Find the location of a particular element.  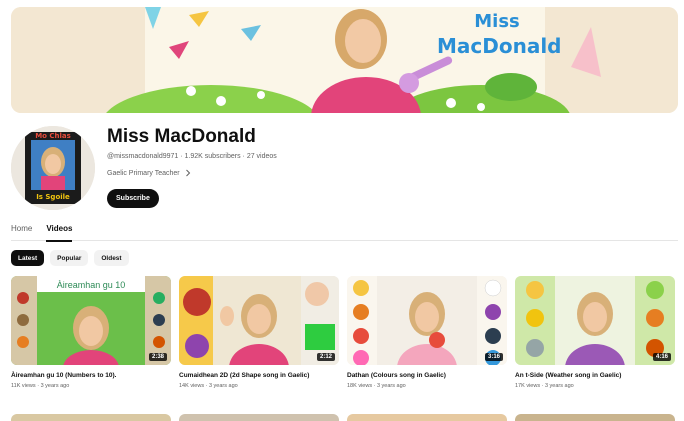

duration-badge: 4:16 is located at coordinates (661, 357).